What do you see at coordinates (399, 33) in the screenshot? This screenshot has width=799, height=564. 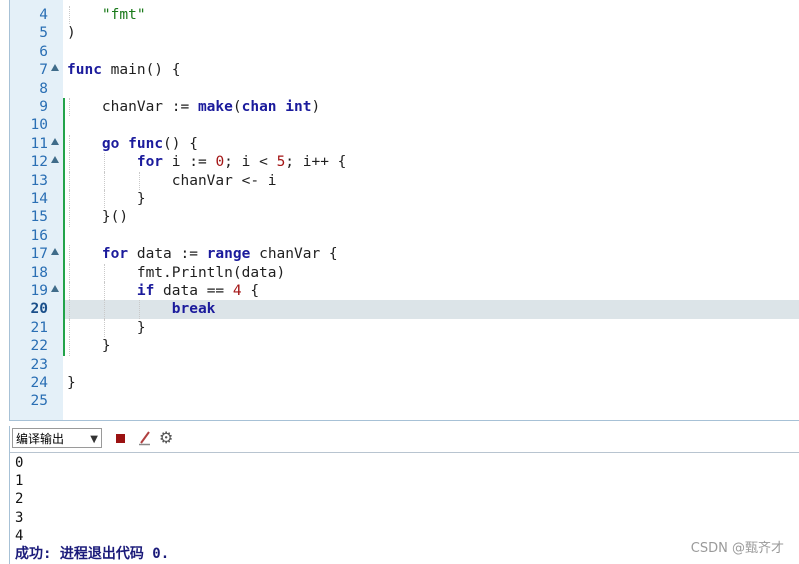 I see `code-line: 5)` at bounding box center [399, 33].